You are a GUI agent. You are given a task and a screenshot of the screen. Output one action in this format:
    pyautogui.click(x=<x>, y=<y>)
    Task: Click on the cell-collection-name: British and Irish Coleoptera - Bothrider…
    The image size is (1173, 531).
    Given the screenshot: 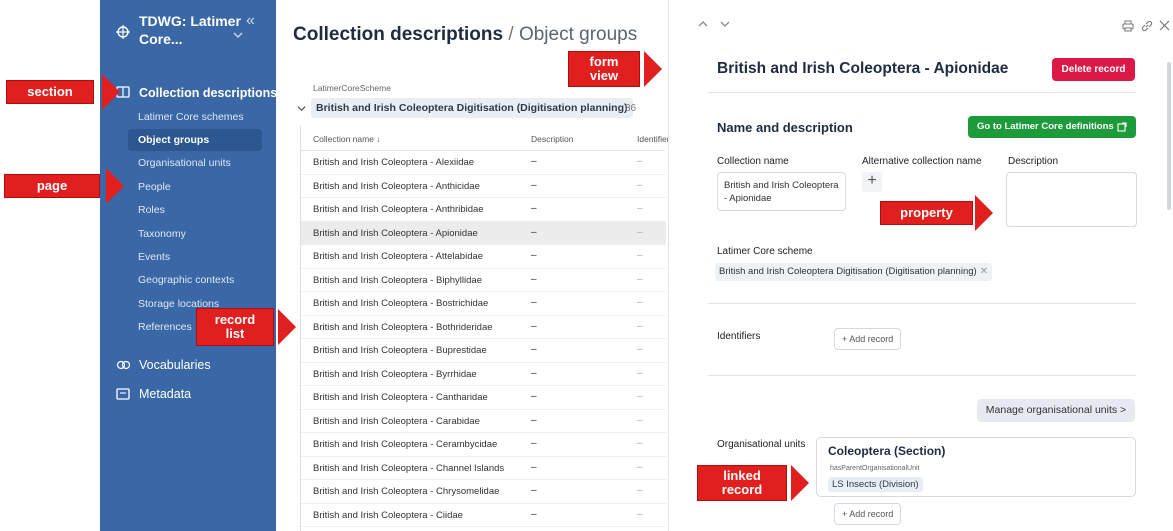 What is the action you would take?
    pyautogui.click(x=403, y=327)
    